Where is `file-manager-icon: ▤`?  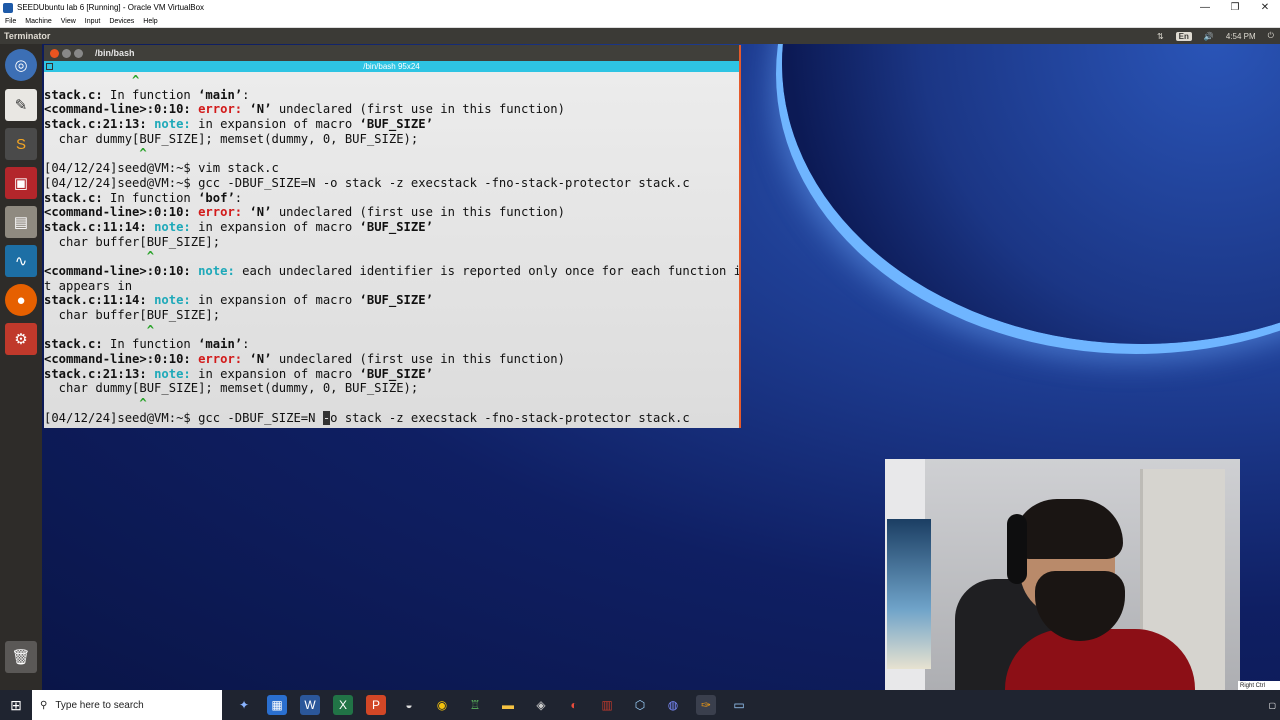
file-manager-icon: ▤ is located at coordinates (21, 222).